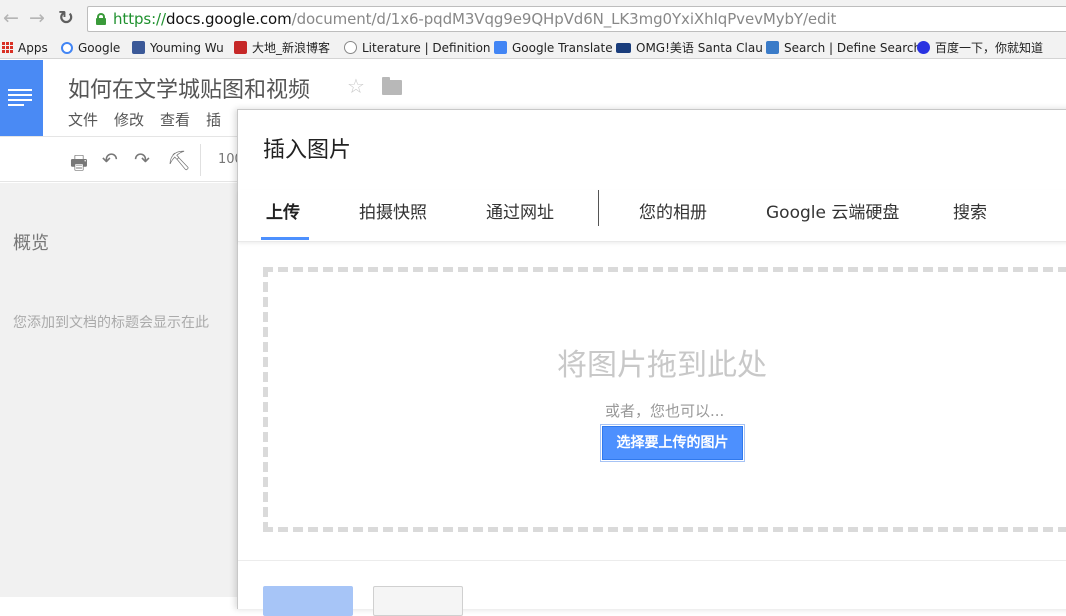  Describe the element at coordinates (90, 47) in the screenshot. I see `bookmark-google: Google` at that location.